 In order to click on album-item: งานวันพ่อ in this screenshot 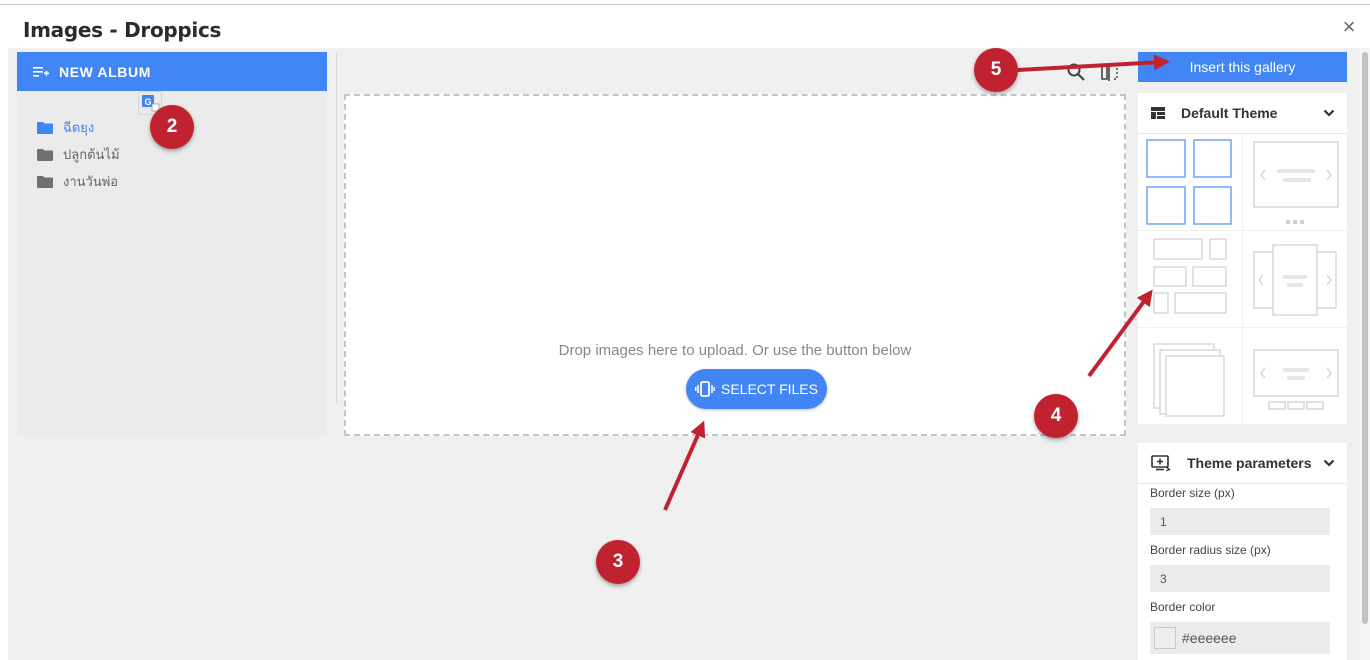, I will do `click(78, 181)`.